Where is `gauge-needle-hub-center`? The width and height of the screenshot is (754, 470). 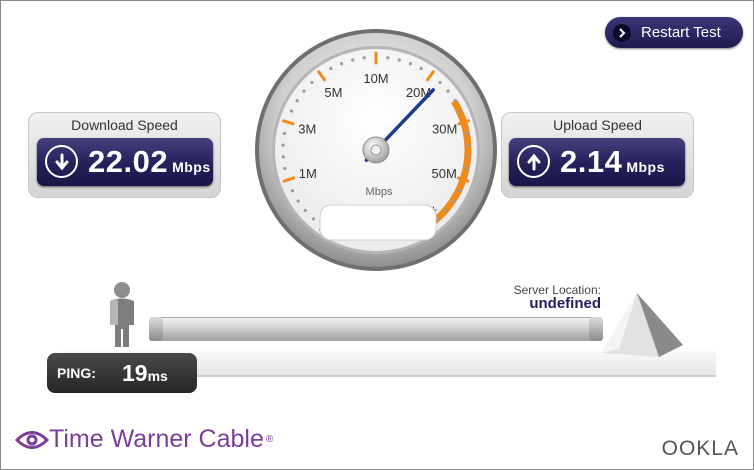 gauge-needle-hub-center is located at coordinates (376, 150).